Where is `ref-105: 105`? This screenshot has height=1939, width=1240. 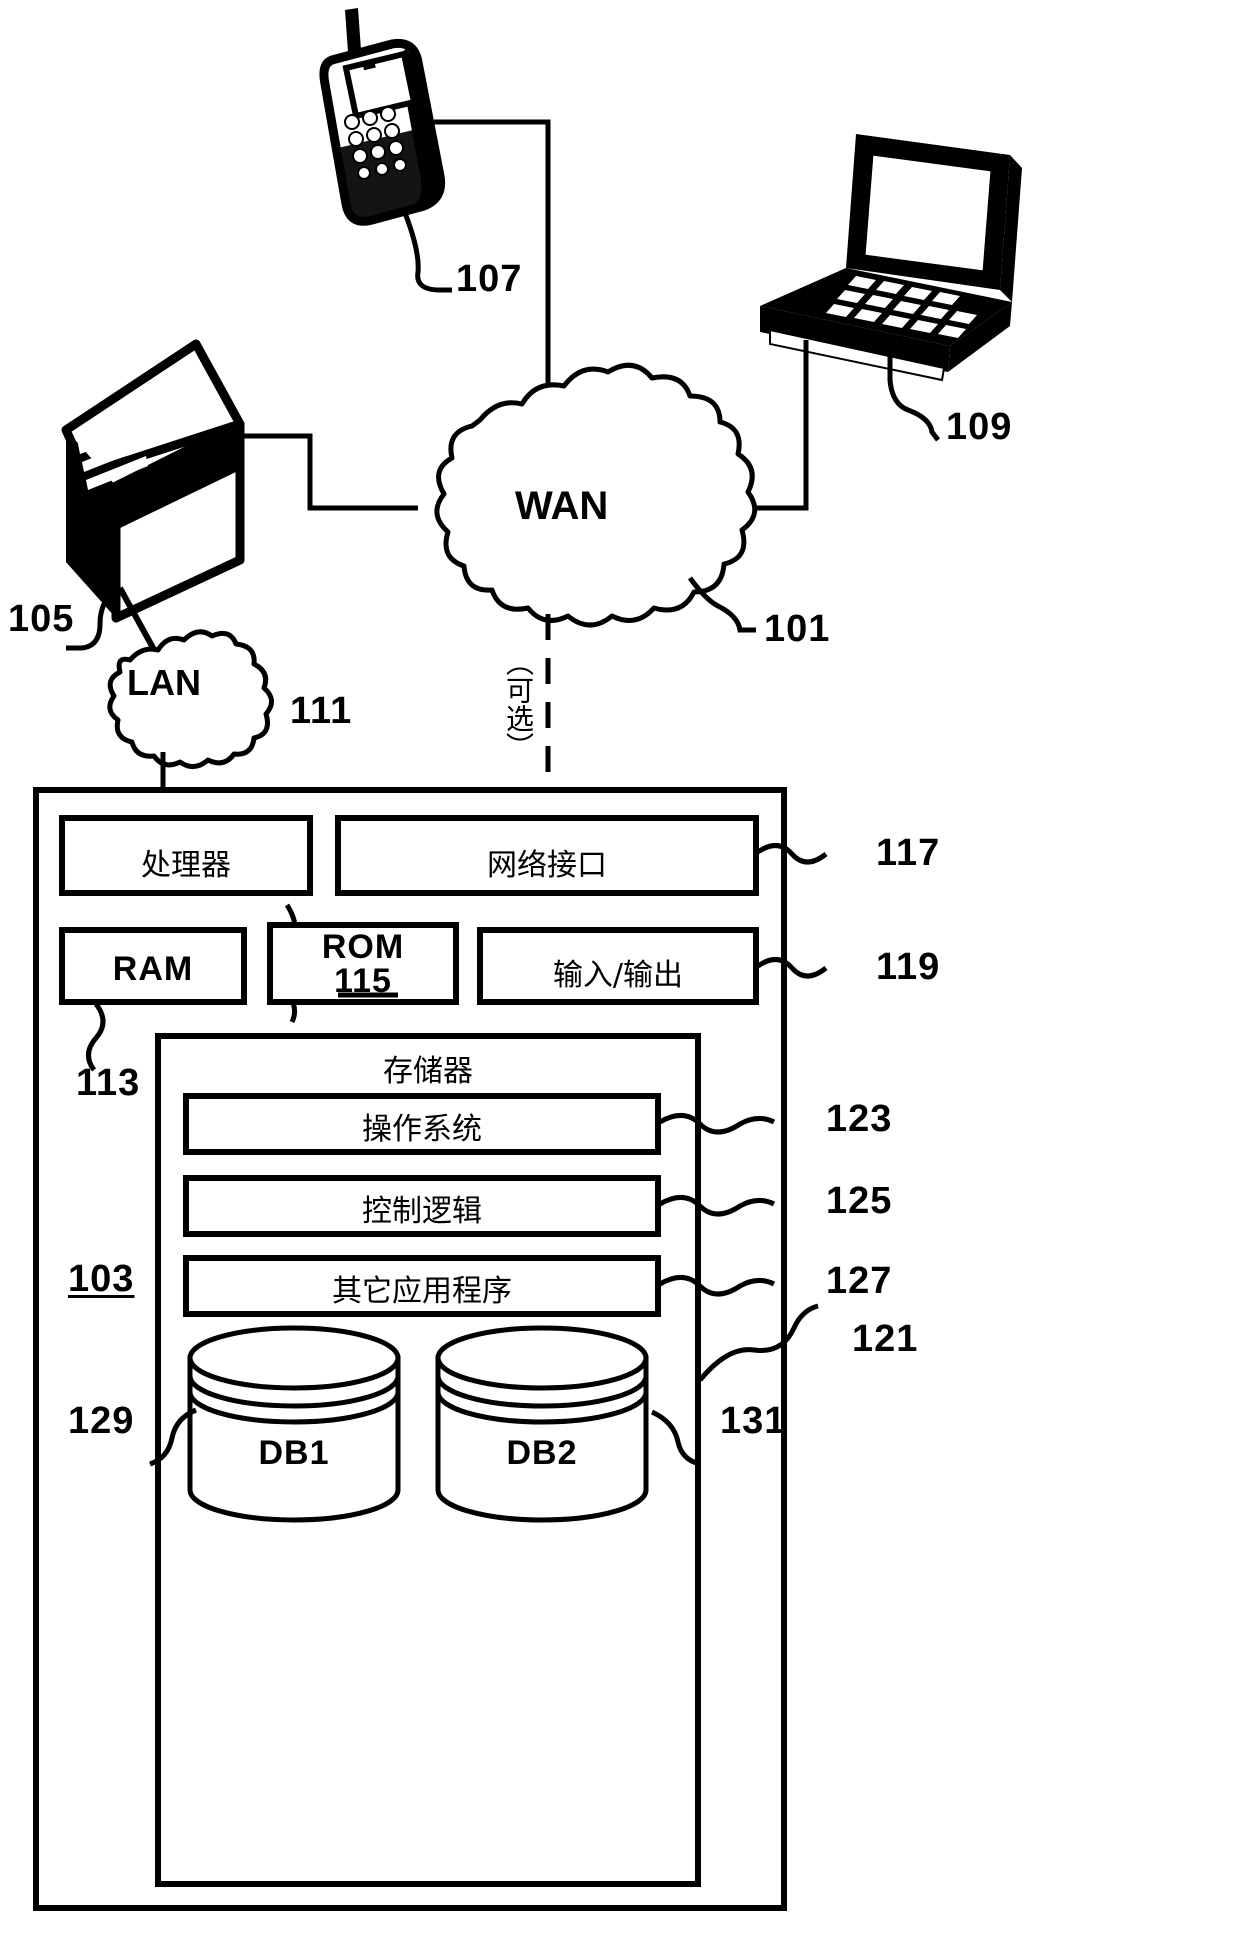
ref-105: 105 is located at coordinates (41, 619).